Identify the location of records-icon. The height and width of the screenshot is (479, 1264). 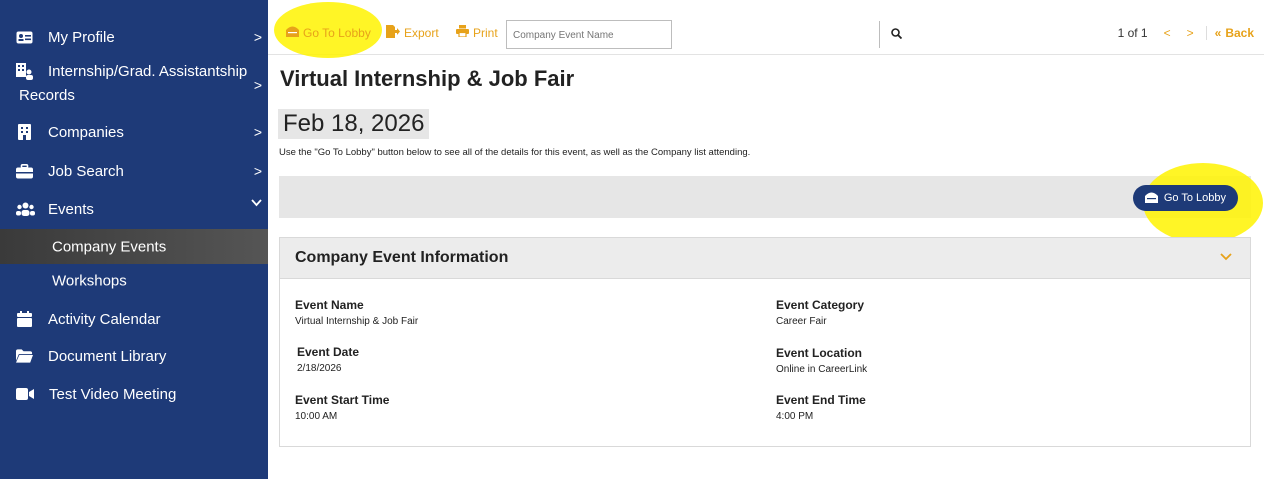
(24, 71).